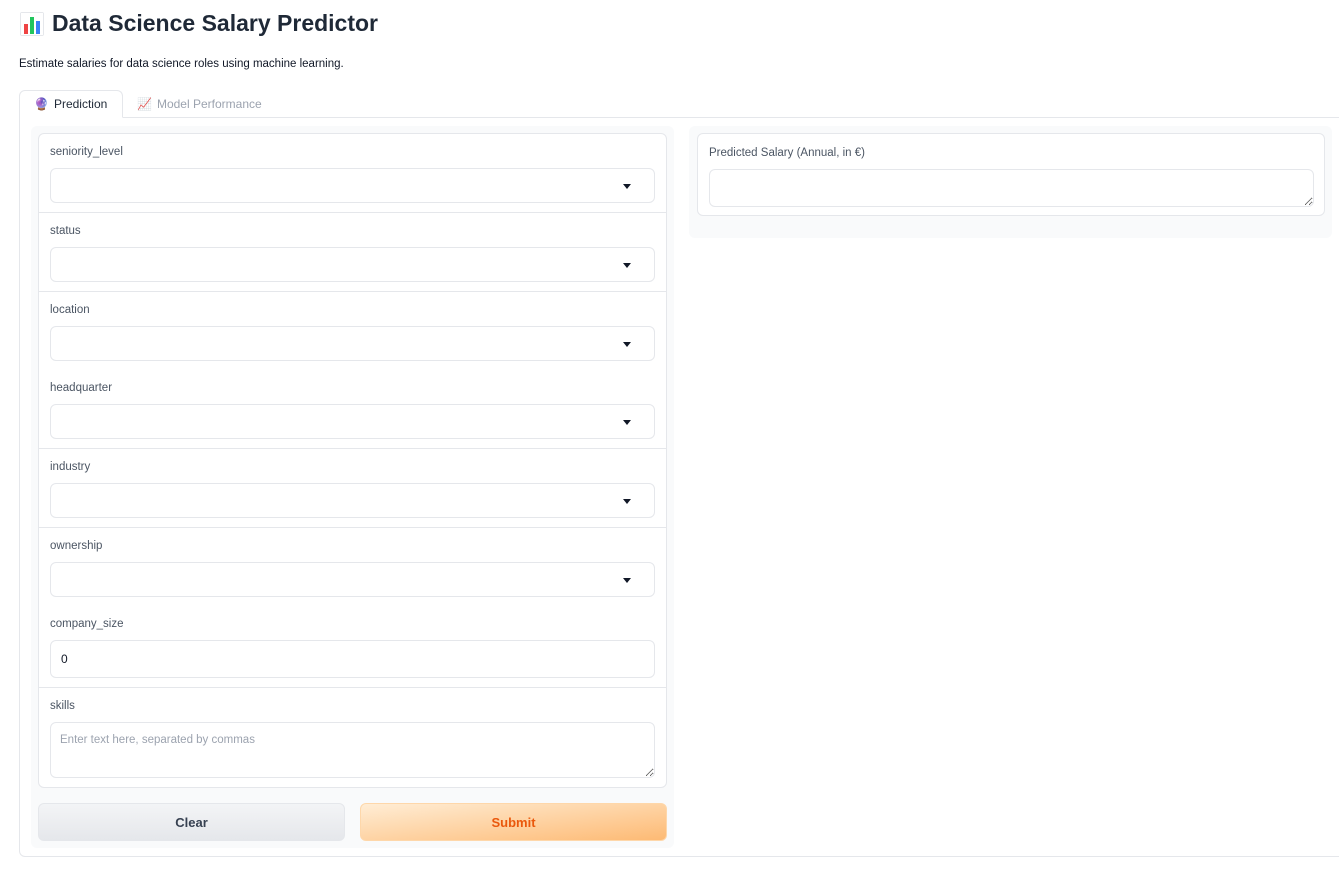  What do you see at coordinates (1011, 188) in the screenshot?
I see `predicted-salary-output` at bounding box center [1011, 188].